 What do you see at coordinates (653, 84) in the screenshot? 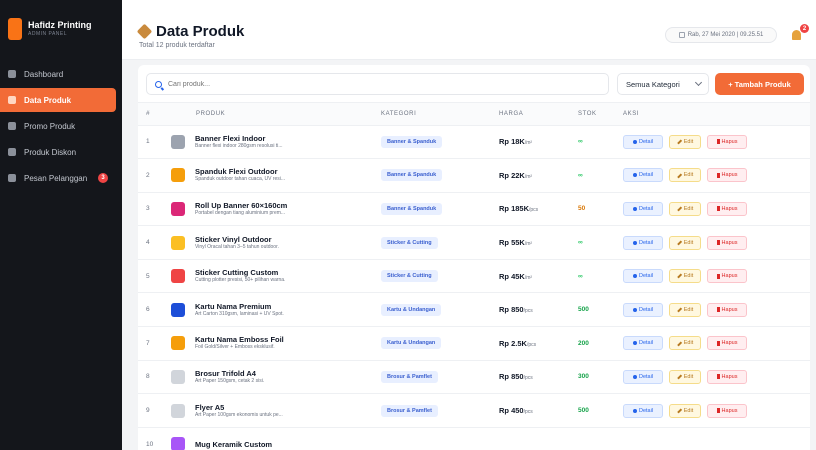
I see `category-select-value: Semua Kategori` at bounding box center [653, 84].